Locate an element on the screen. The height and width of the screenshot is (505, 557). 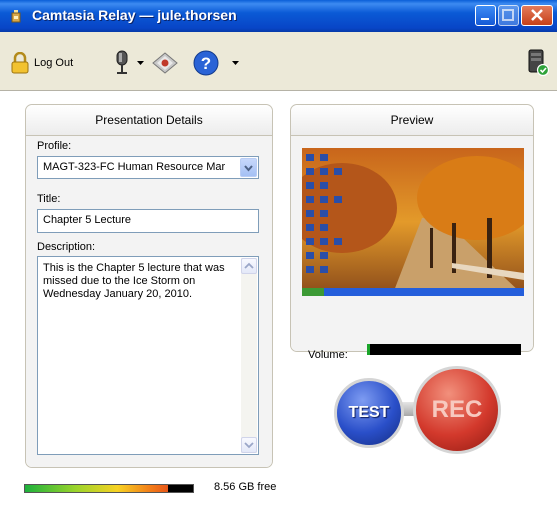
disk-free-label: 8.56 GB free is located at coordinates (245, 487).